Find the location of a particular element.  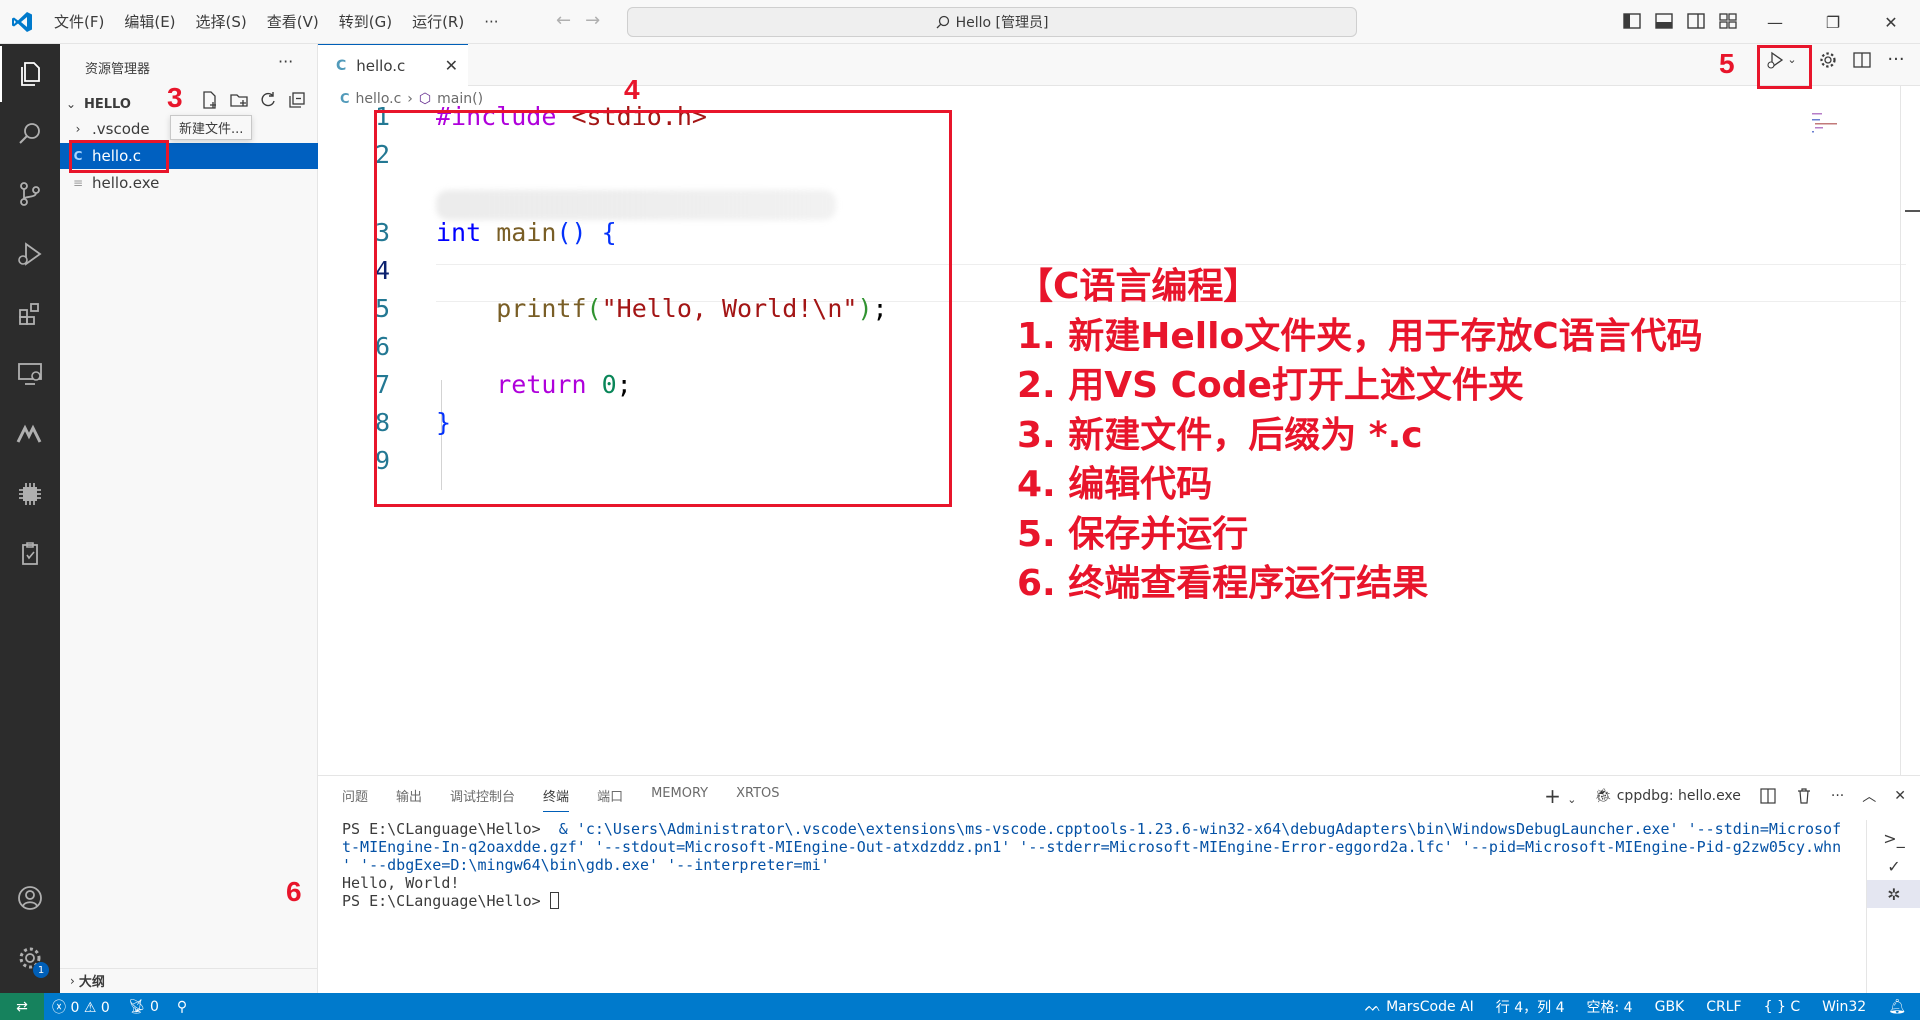

explorer-icon is located at coordinates (30, 74).